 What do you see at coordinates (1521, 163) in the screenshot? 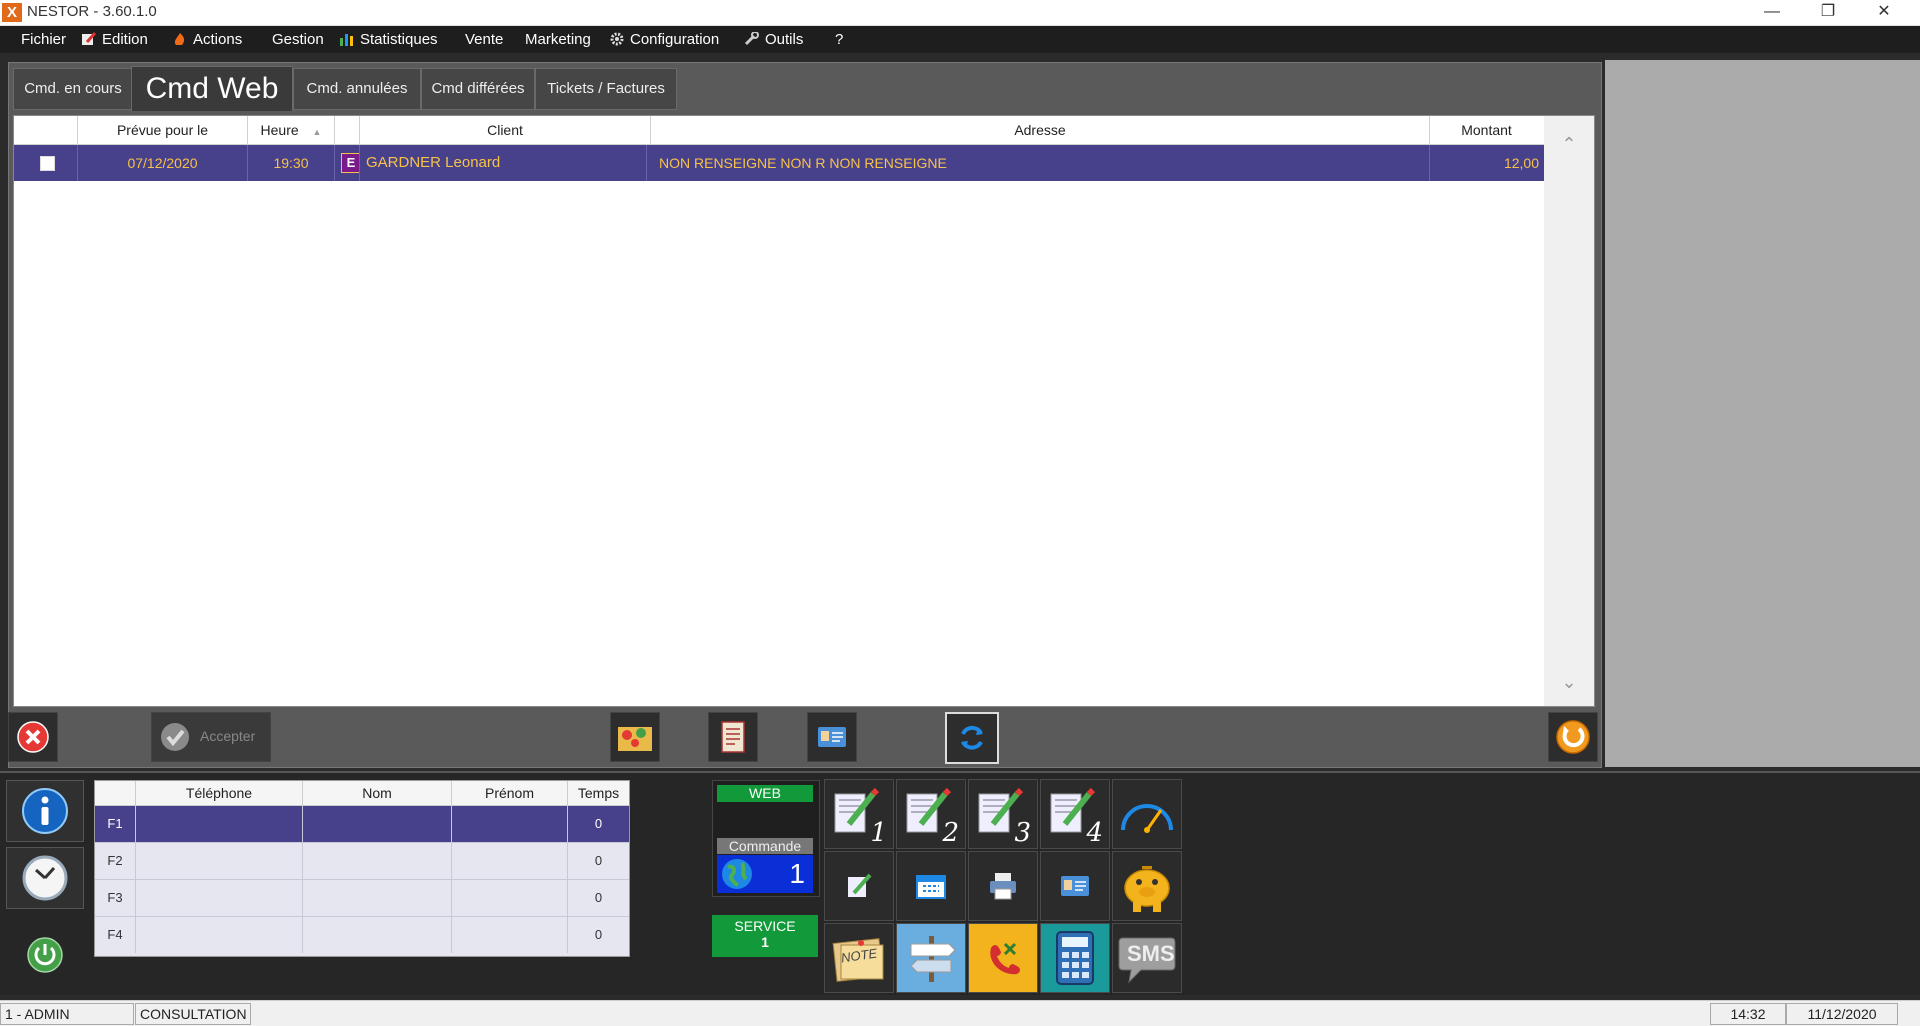
I see `row-amount: 12,00` at bounding box center [1521, 163].